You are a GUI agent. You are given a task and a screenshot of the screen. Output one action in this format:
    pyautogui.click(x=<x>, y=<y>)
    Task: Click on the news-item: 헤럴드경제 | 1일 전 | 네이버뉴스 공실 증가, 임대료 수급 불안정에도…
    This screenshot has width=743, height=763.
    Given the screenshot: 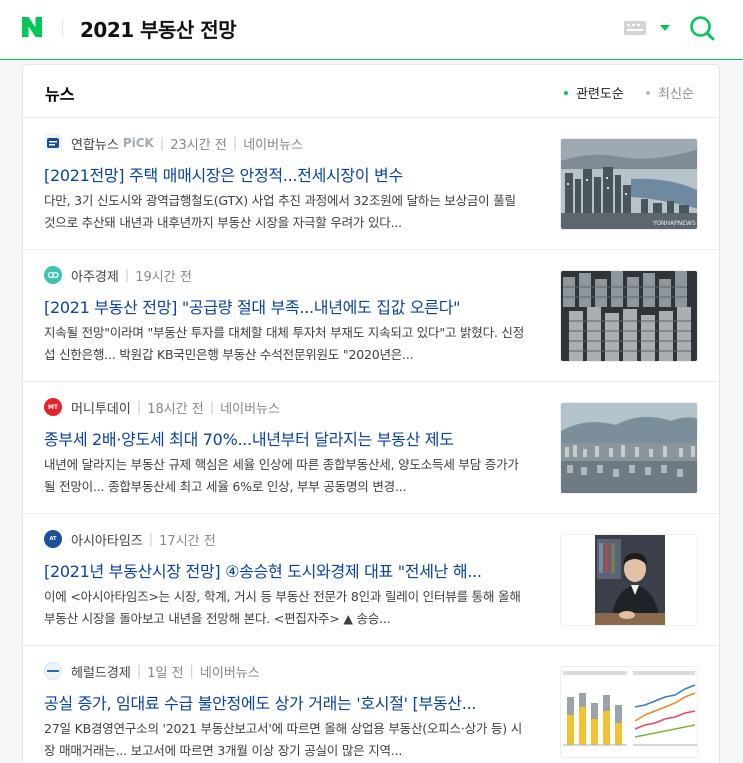 What is the action you would take?
    pyautogui.click(x=371, y=704)
    